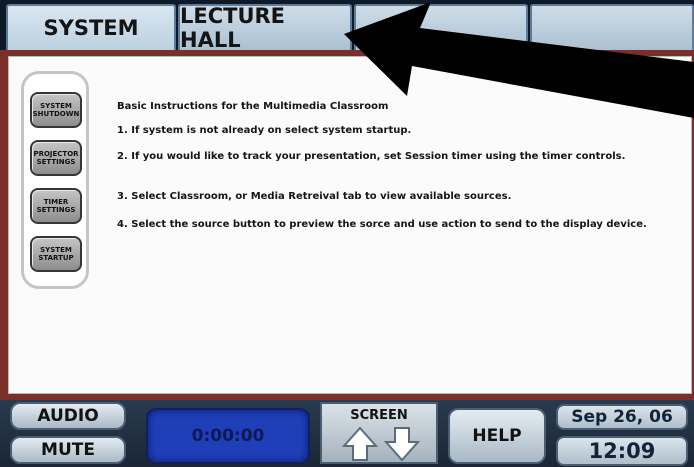 Image resolution: width=694 pixels, height=467 pixels. What do you see at coordinates (228, 436) in the screenshot?
I see `session-timer-display: 0:00:00` at bounding box center [228, 436].